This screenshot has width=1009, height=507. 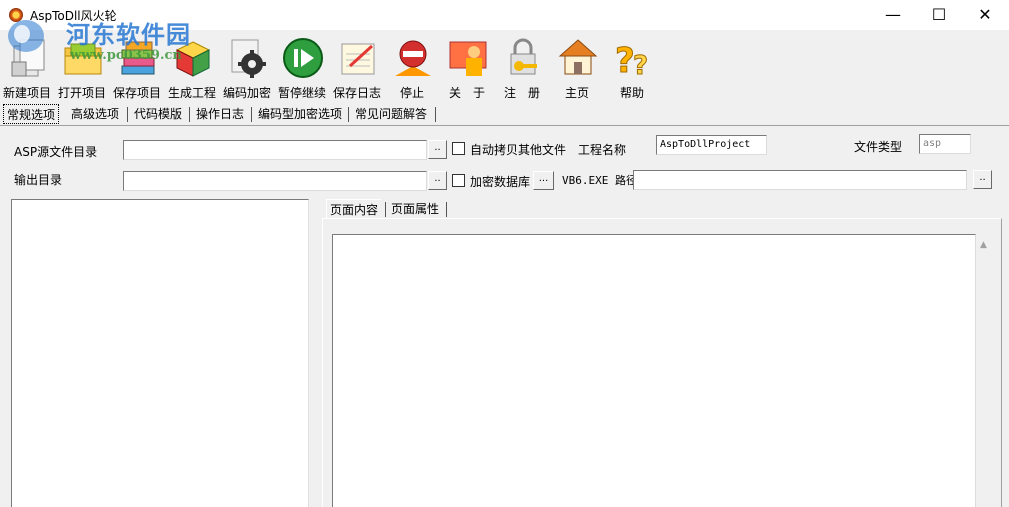 I want to click on open-project-button: 打开项目, so click(x=82, y=68).